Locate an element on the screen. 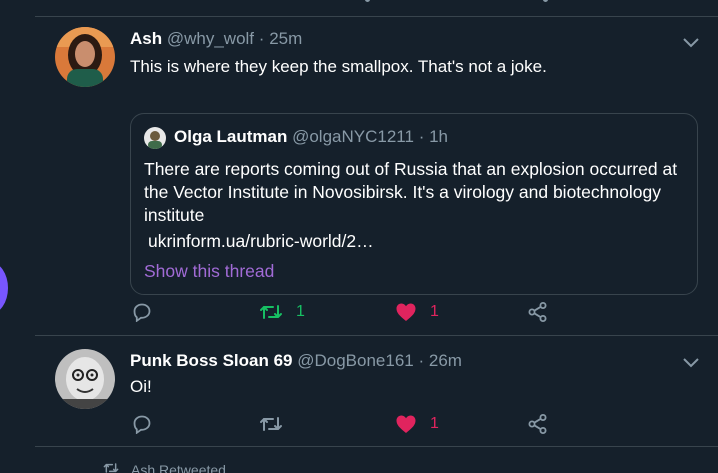 Image resolution: width=718 pixels, height=473 pixels. author-handle: @DogBone161 is located at coordinates (355, 360).